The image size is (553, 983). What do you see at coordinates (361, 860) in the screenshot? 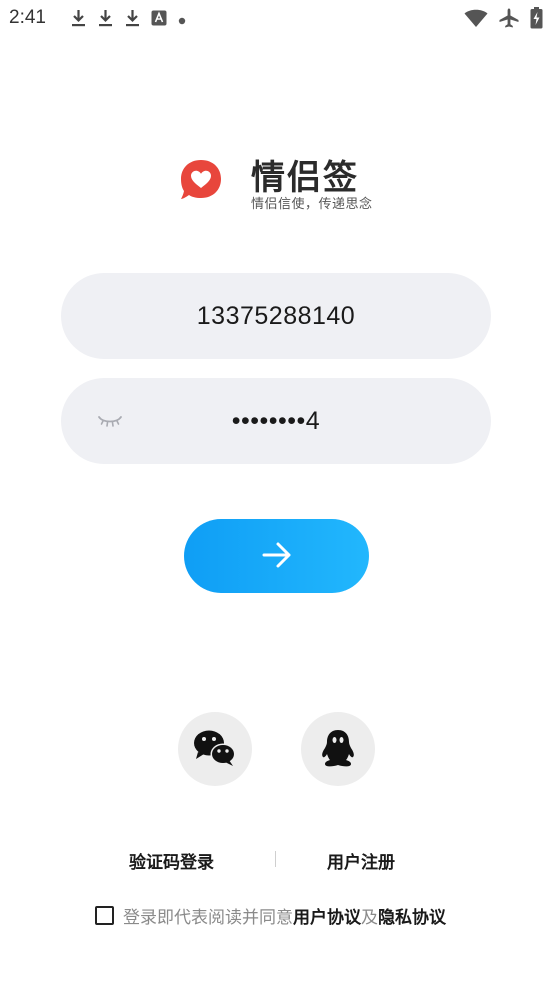
I see `register-link: 用户注册` at bounding box center [361, 860].